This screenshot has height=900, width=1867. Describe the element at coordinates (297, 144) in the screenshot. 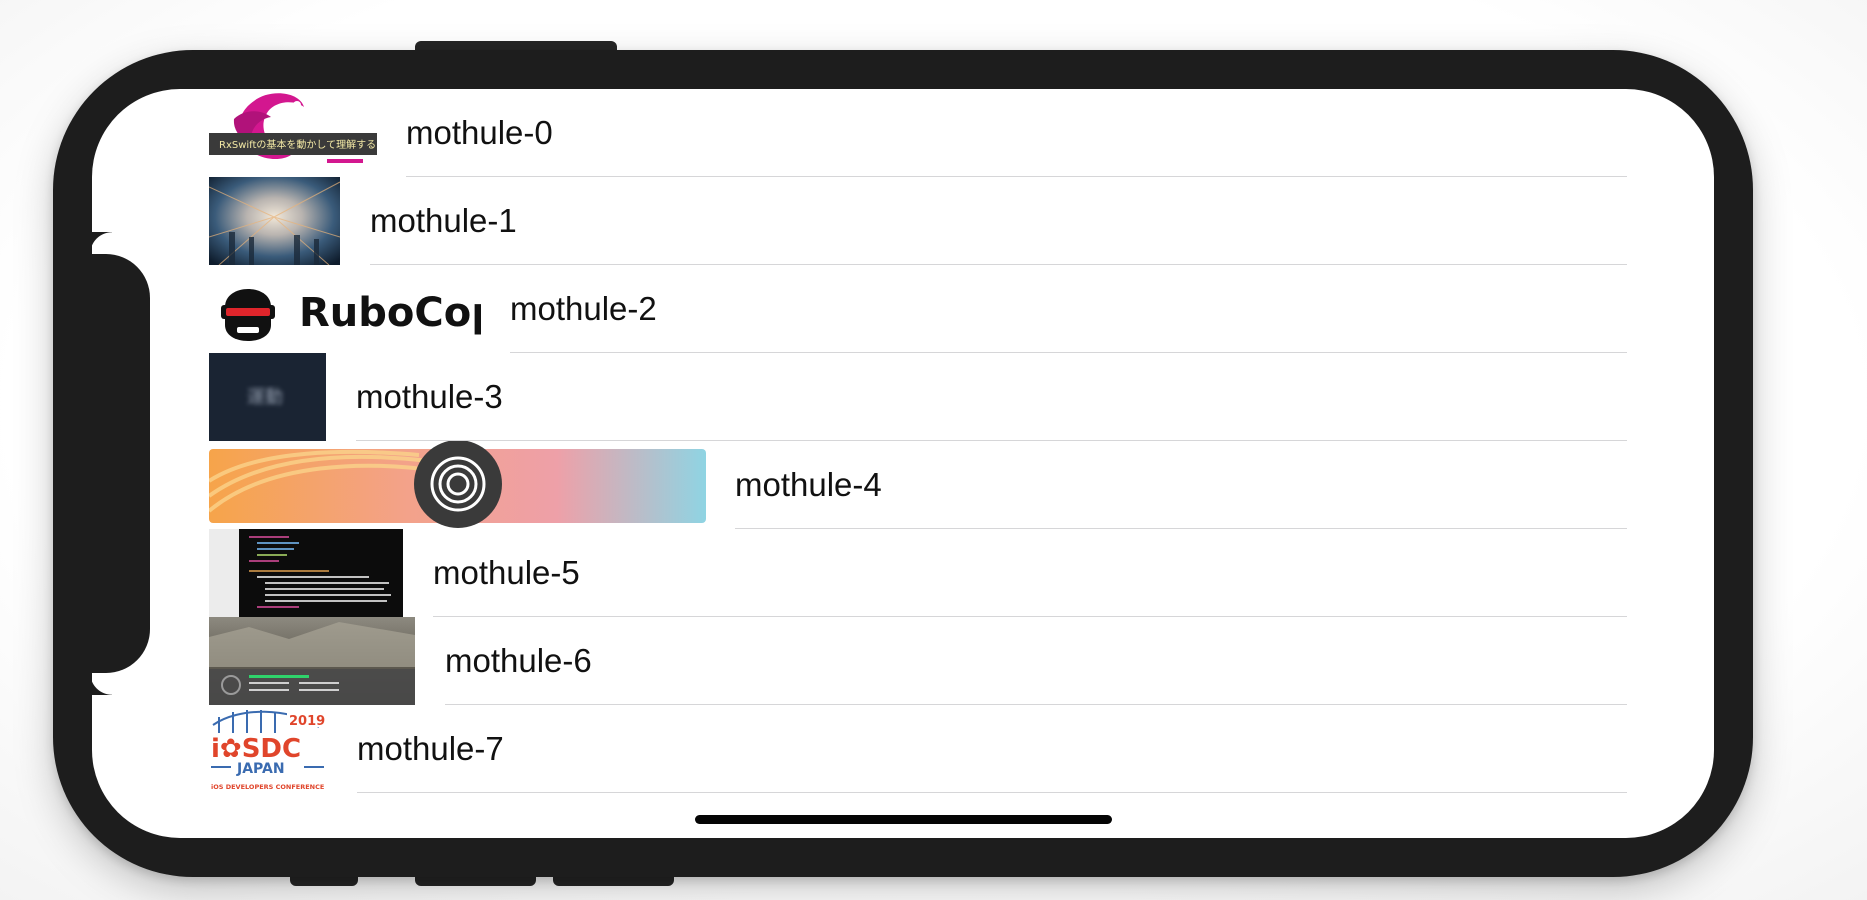

I see `rxswift-caption: RxSwiftの基本を動かして理解する` at that location.